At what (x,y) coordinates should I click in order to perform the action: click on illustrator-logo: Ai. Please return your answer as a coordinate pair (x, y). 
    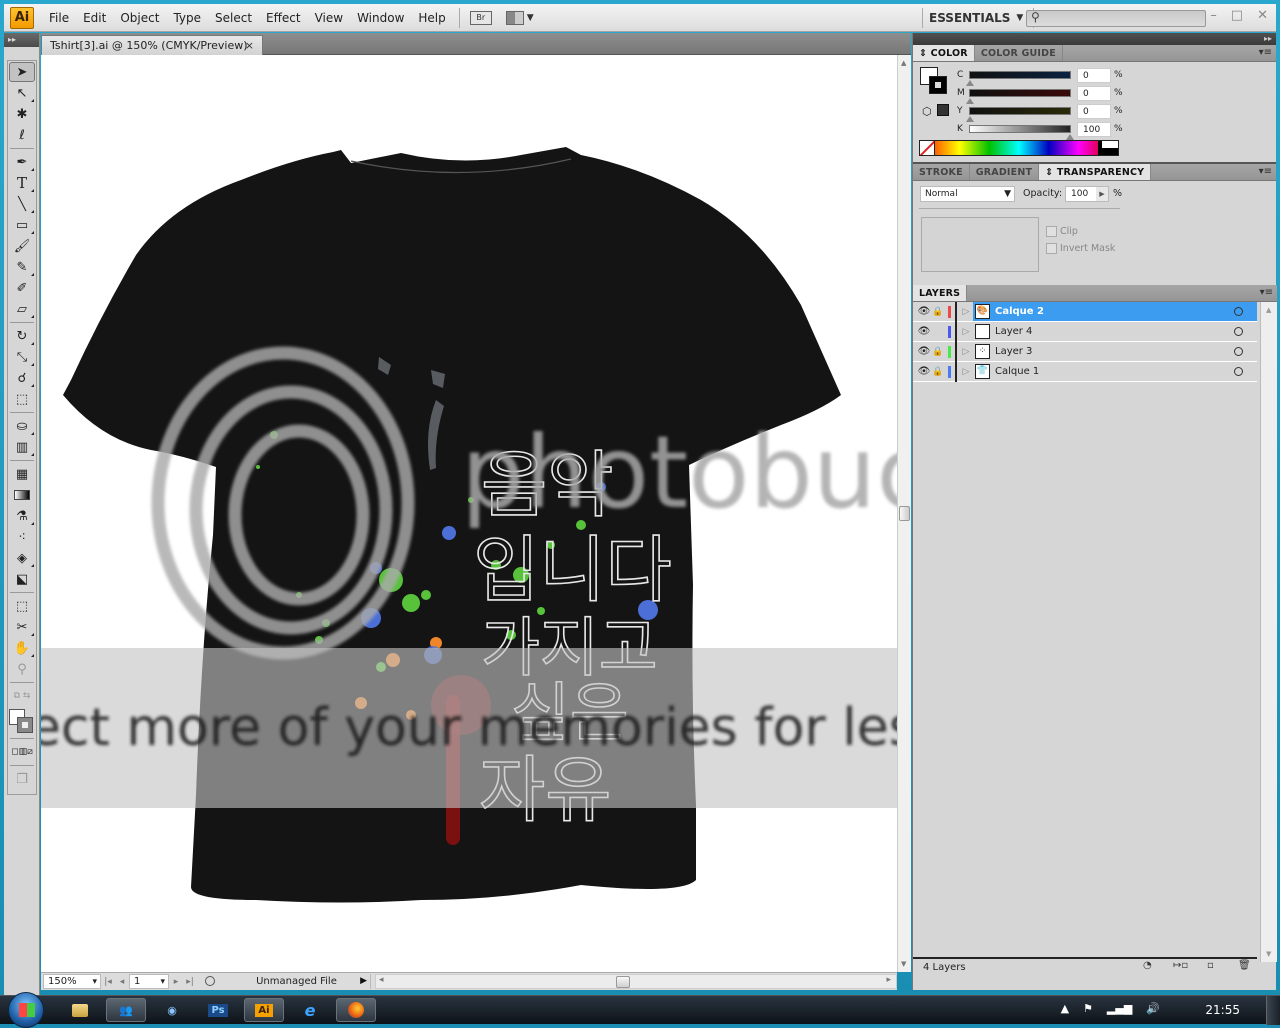
    Looking at the image, I should click on (22, 17).